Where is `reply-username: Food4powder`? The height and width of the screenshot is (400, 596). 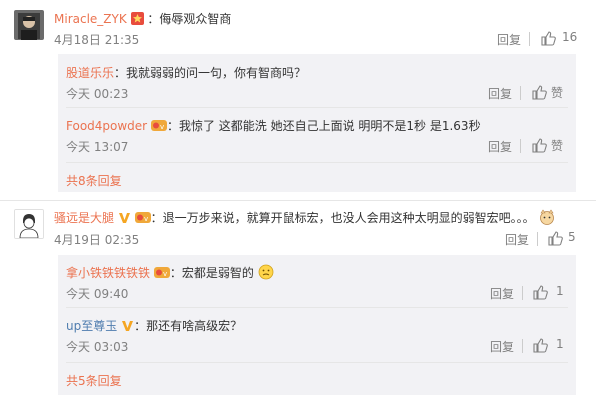
reply-username: Food4powder is located at coordinates (106, 126).